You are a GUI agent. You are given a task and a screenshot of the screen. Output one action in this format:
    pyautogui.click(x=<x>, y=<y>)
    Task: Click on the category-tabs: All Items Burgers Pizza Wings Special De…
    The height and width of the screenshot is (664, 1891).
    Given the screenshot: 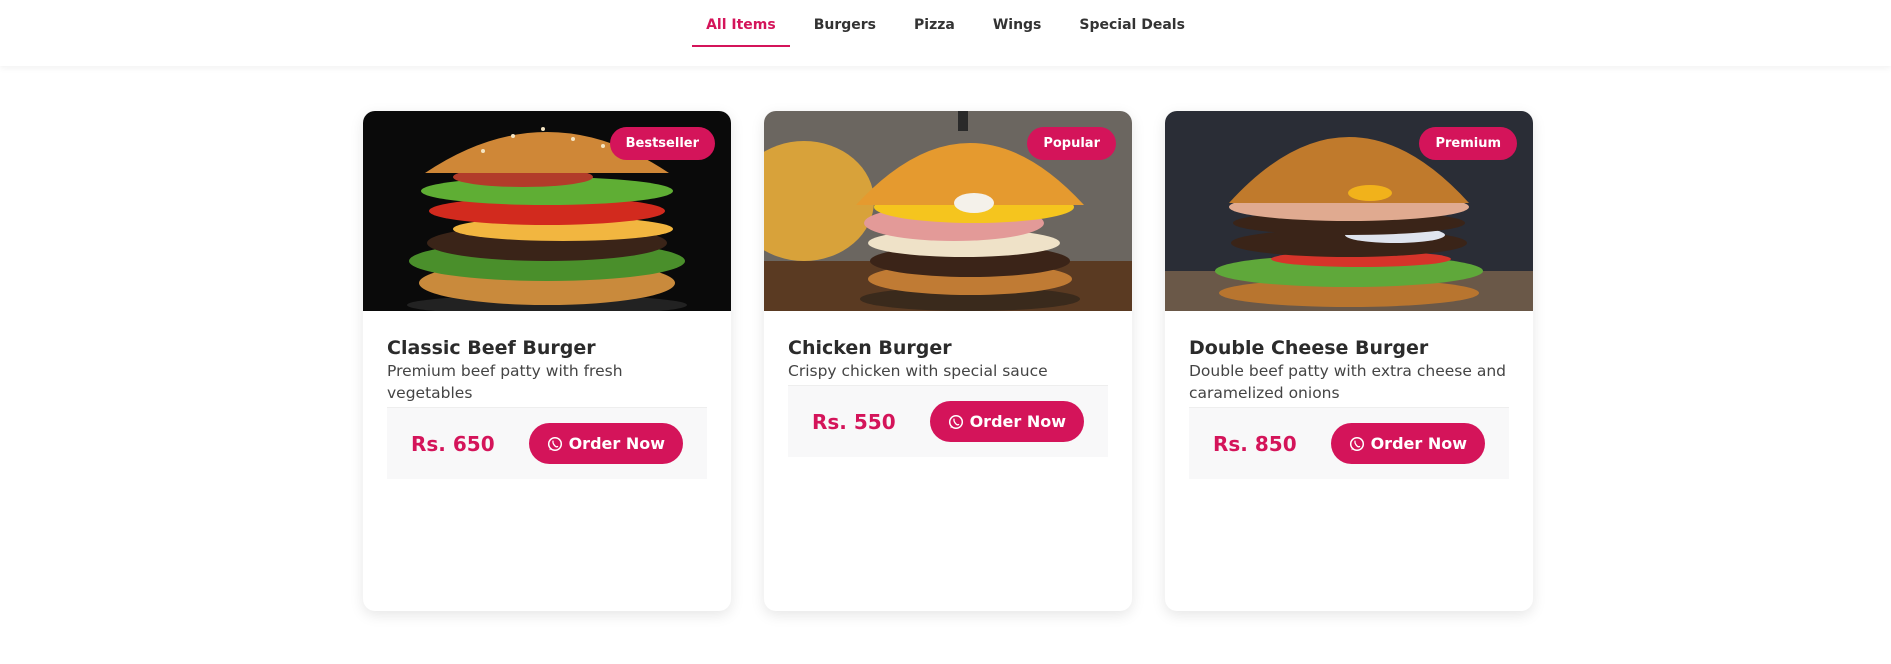 What is the action you would take?
    pyautogui.click(x=945, y=31)
    